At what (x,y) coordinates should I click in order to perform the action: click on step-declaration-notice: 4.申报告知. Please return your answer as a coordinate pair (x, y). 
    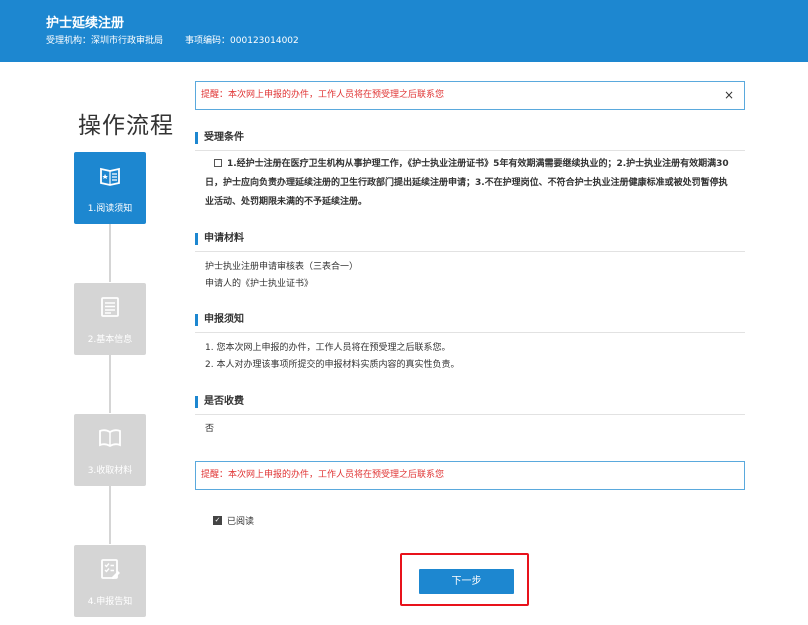
    Looking at the image, I should click on (110, 581).